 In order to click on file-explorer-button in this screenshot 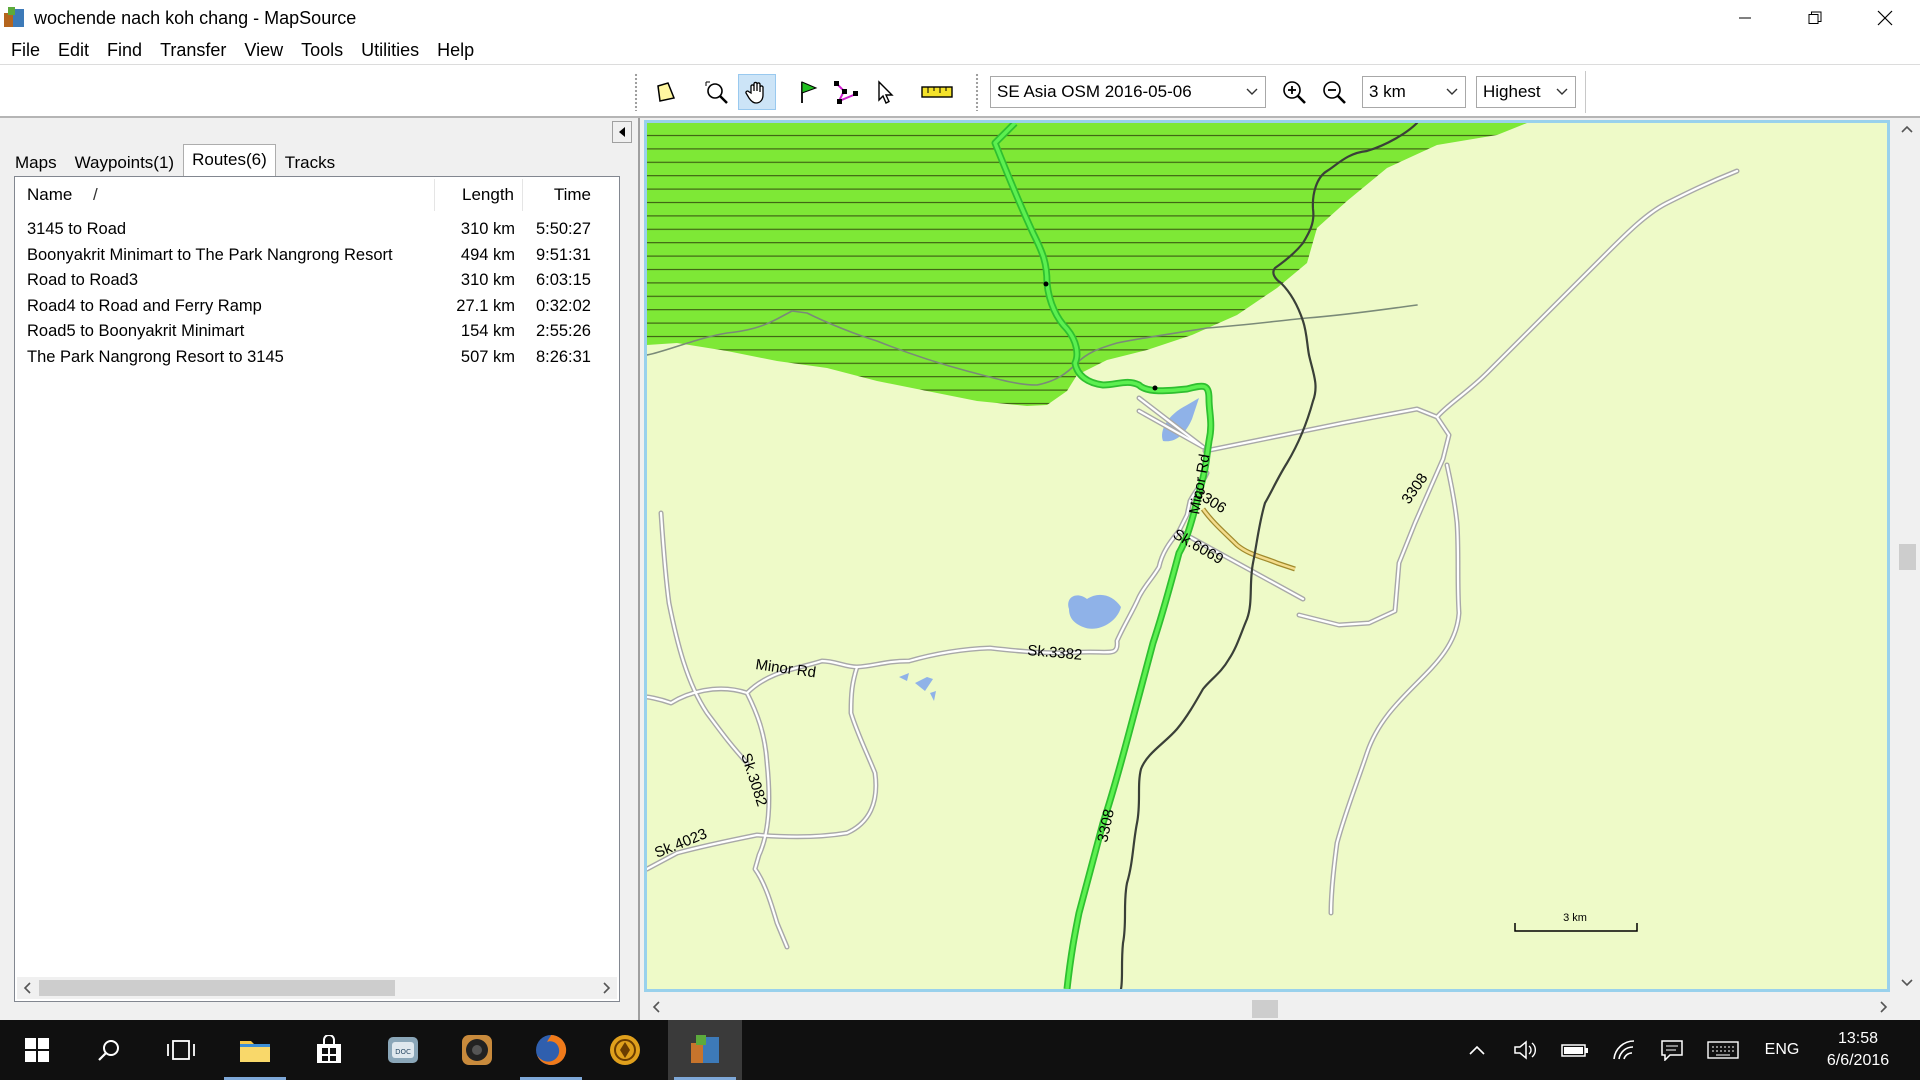, I will do `click(255, 1050)`.